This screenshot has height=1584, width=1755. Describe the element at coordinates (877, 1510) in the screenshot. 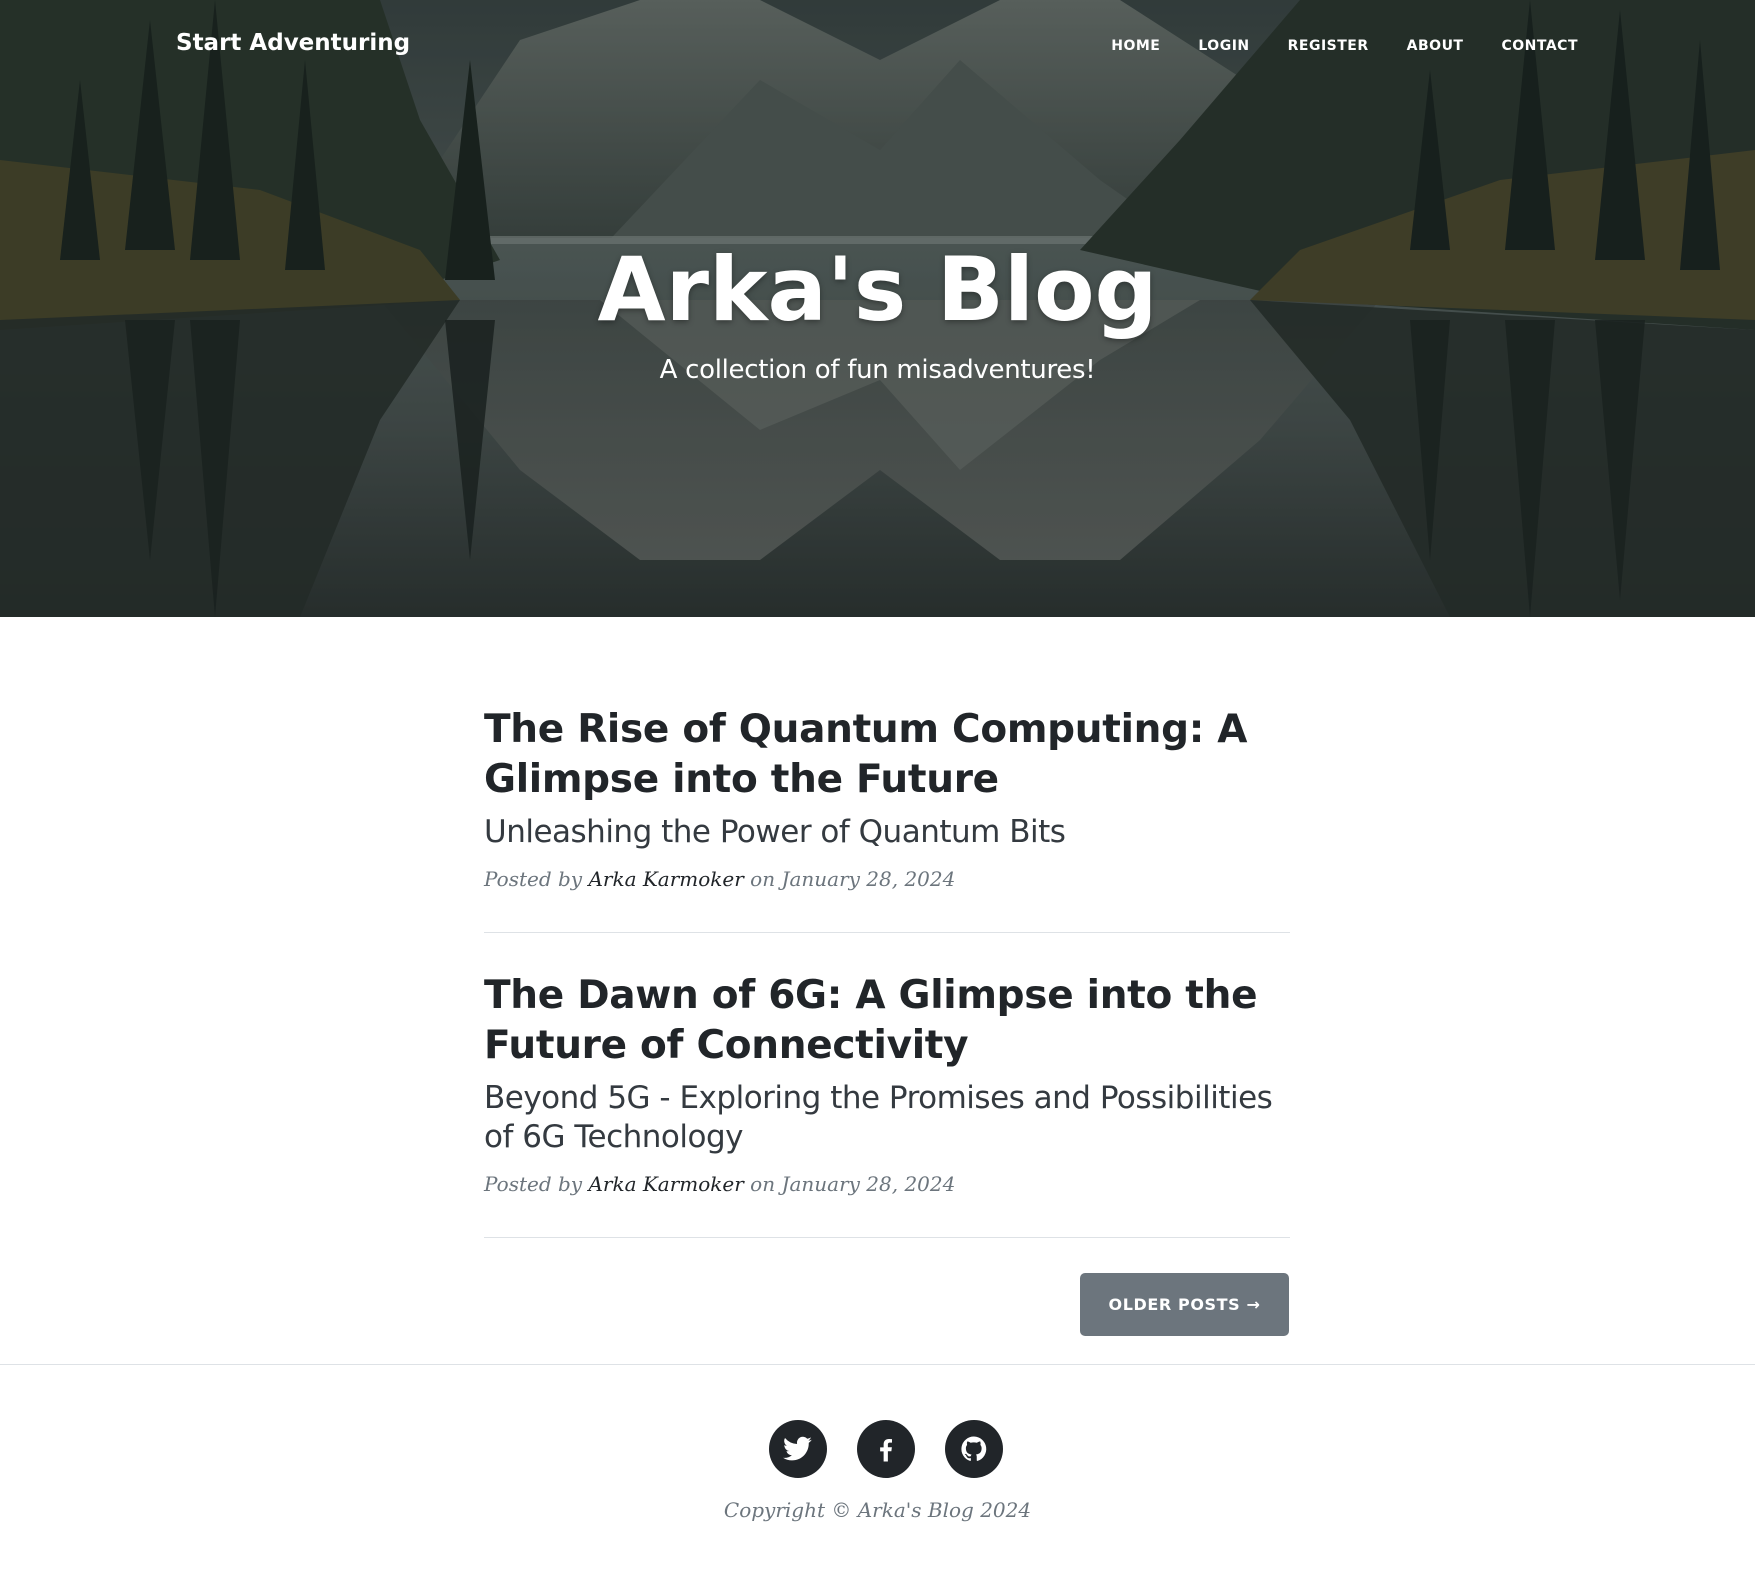

I see `copyright-text: Copyright © Arka's Blog 2024` at that location.